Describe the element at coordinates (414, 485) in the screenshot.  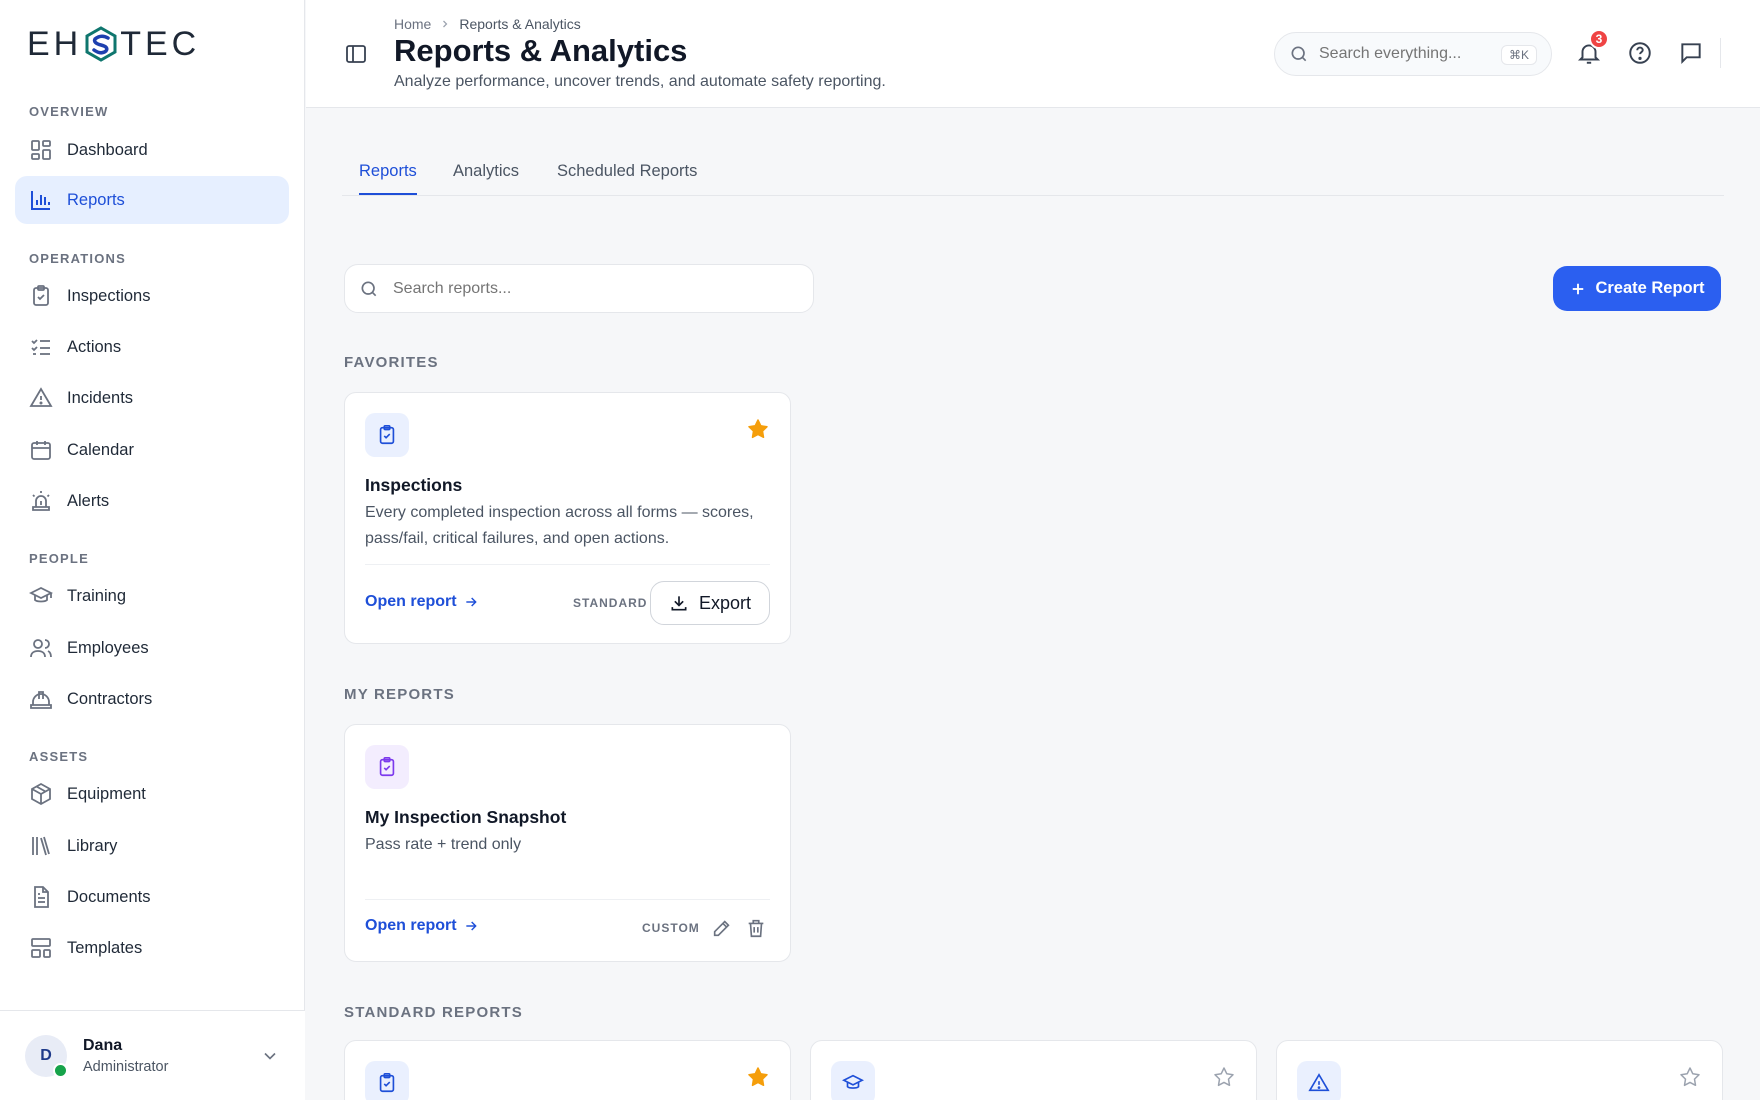
I see `report-title: Inspections` at that location.